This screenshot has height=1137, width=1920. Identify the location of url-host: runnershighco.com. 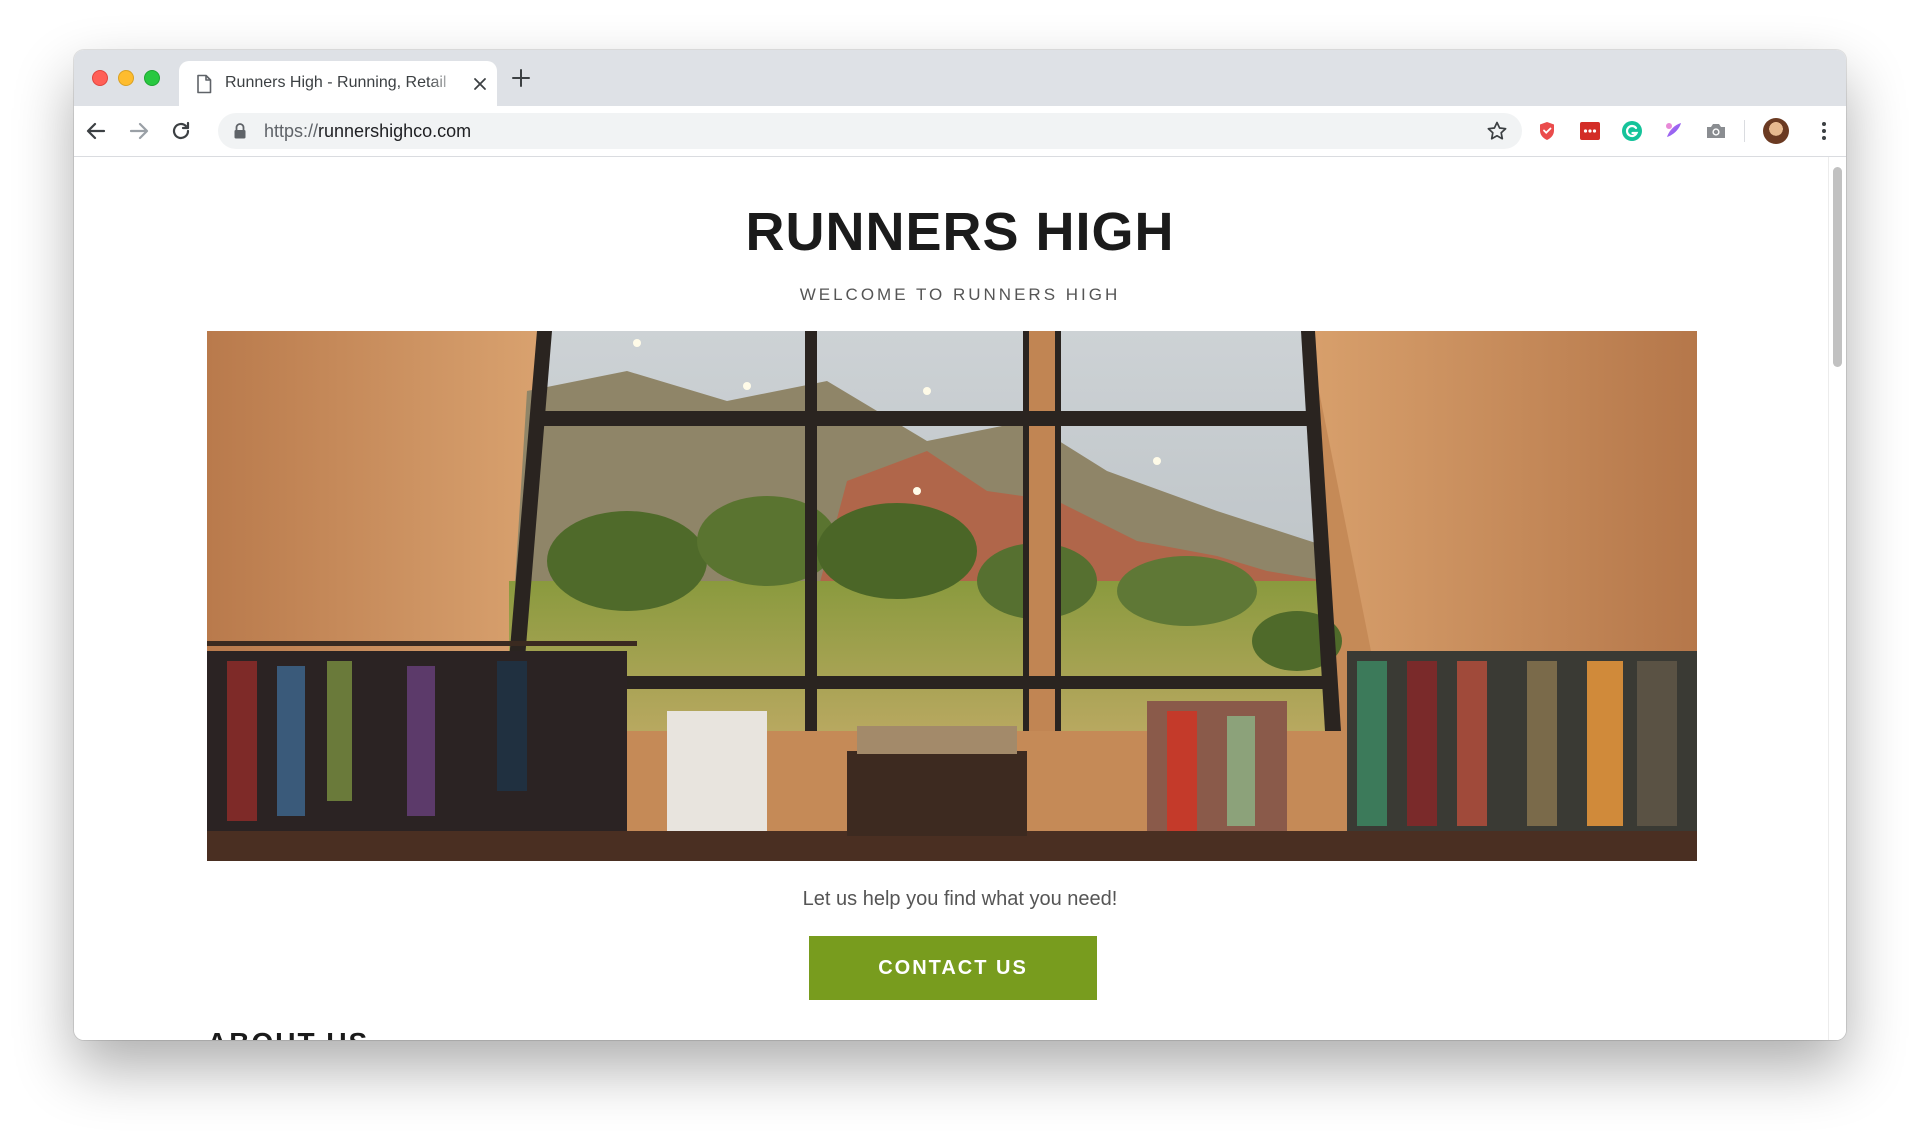
(395, 131).